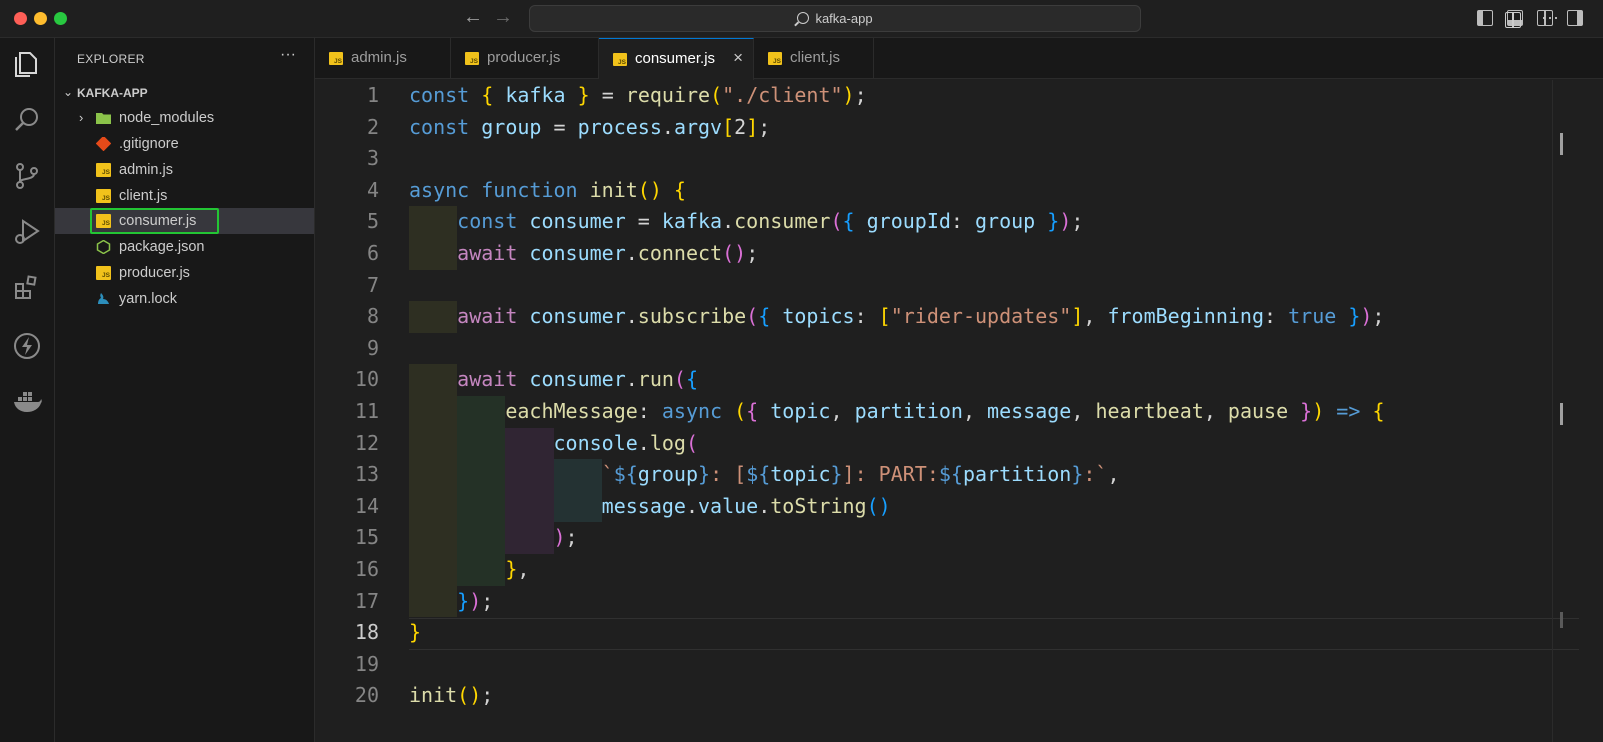  I want to click on yarn-icon, so click(103, 298).